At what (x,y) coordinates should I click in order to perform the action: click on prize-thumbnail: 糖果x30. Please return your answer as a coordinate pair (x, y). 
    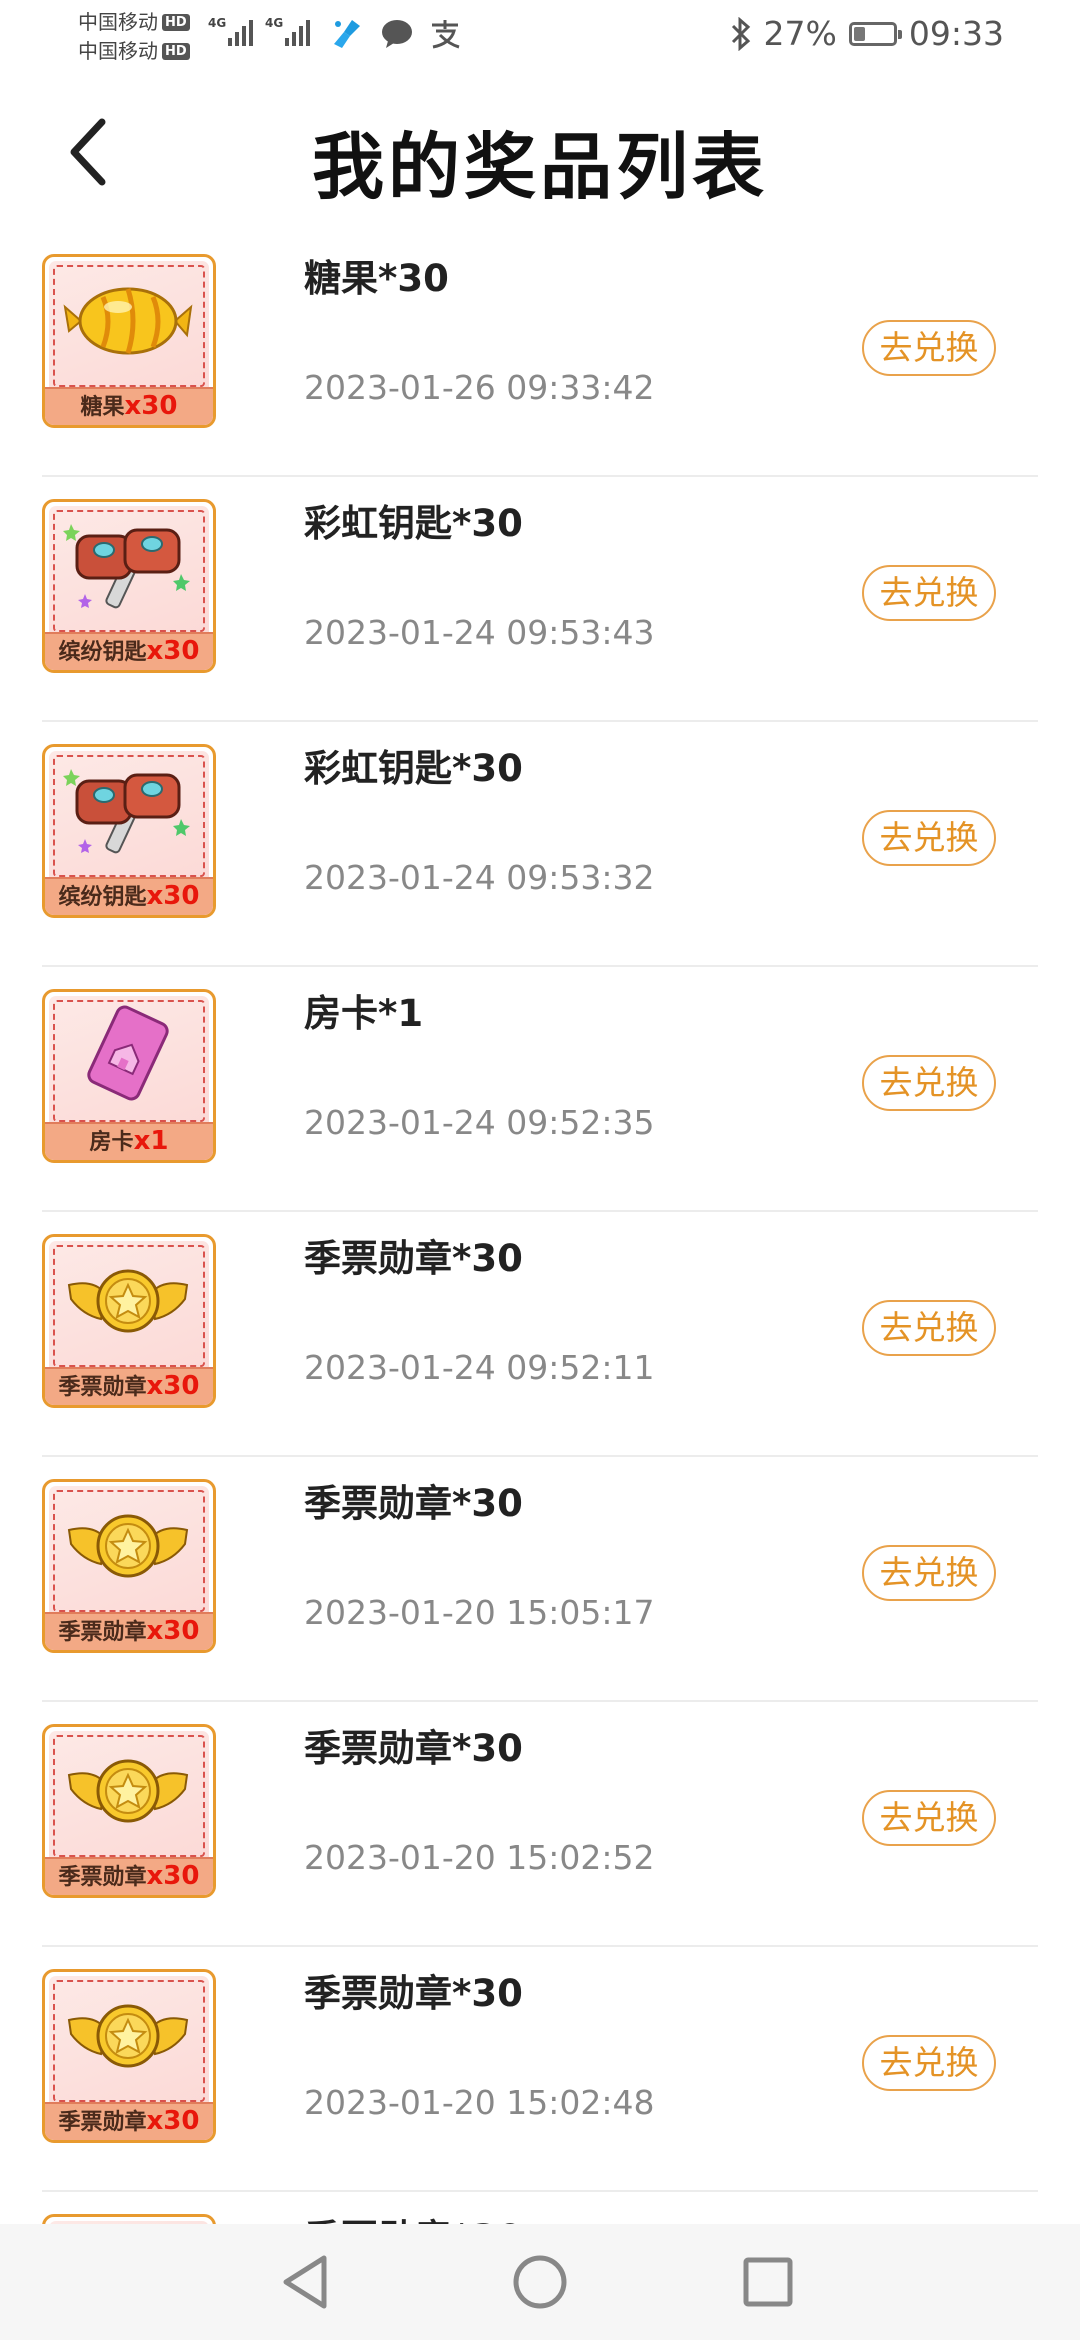
    Looking at the image, I should click on (129, 341).